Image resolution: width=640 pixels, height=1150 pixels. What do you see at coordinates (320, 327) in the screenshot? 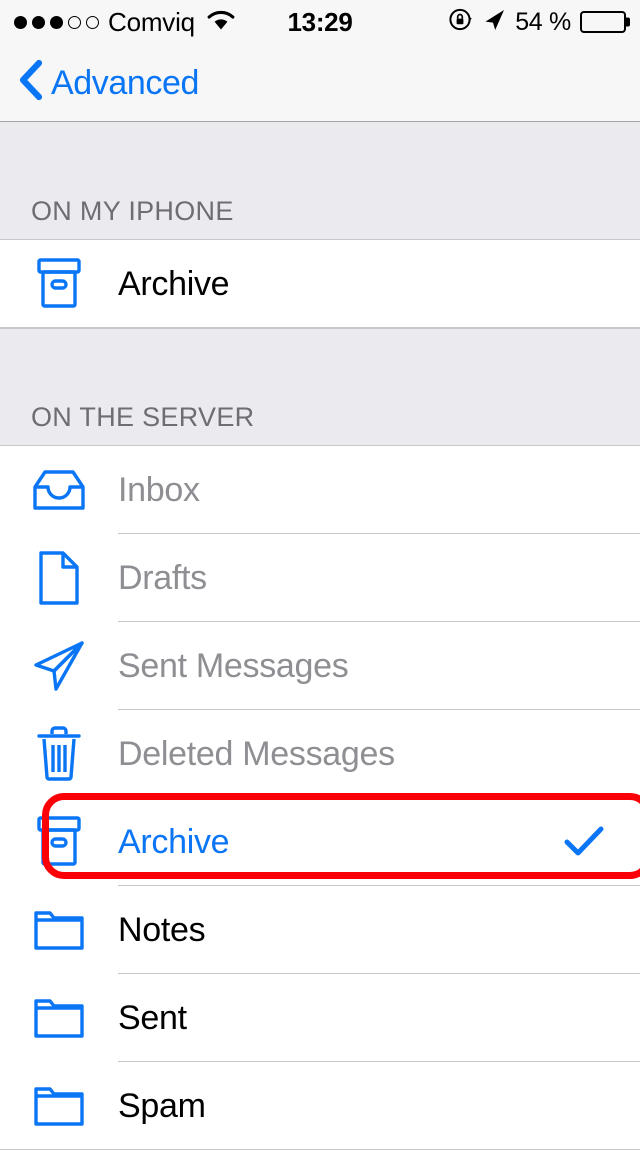
I see `row-divider` at bounding box center [320, 327].